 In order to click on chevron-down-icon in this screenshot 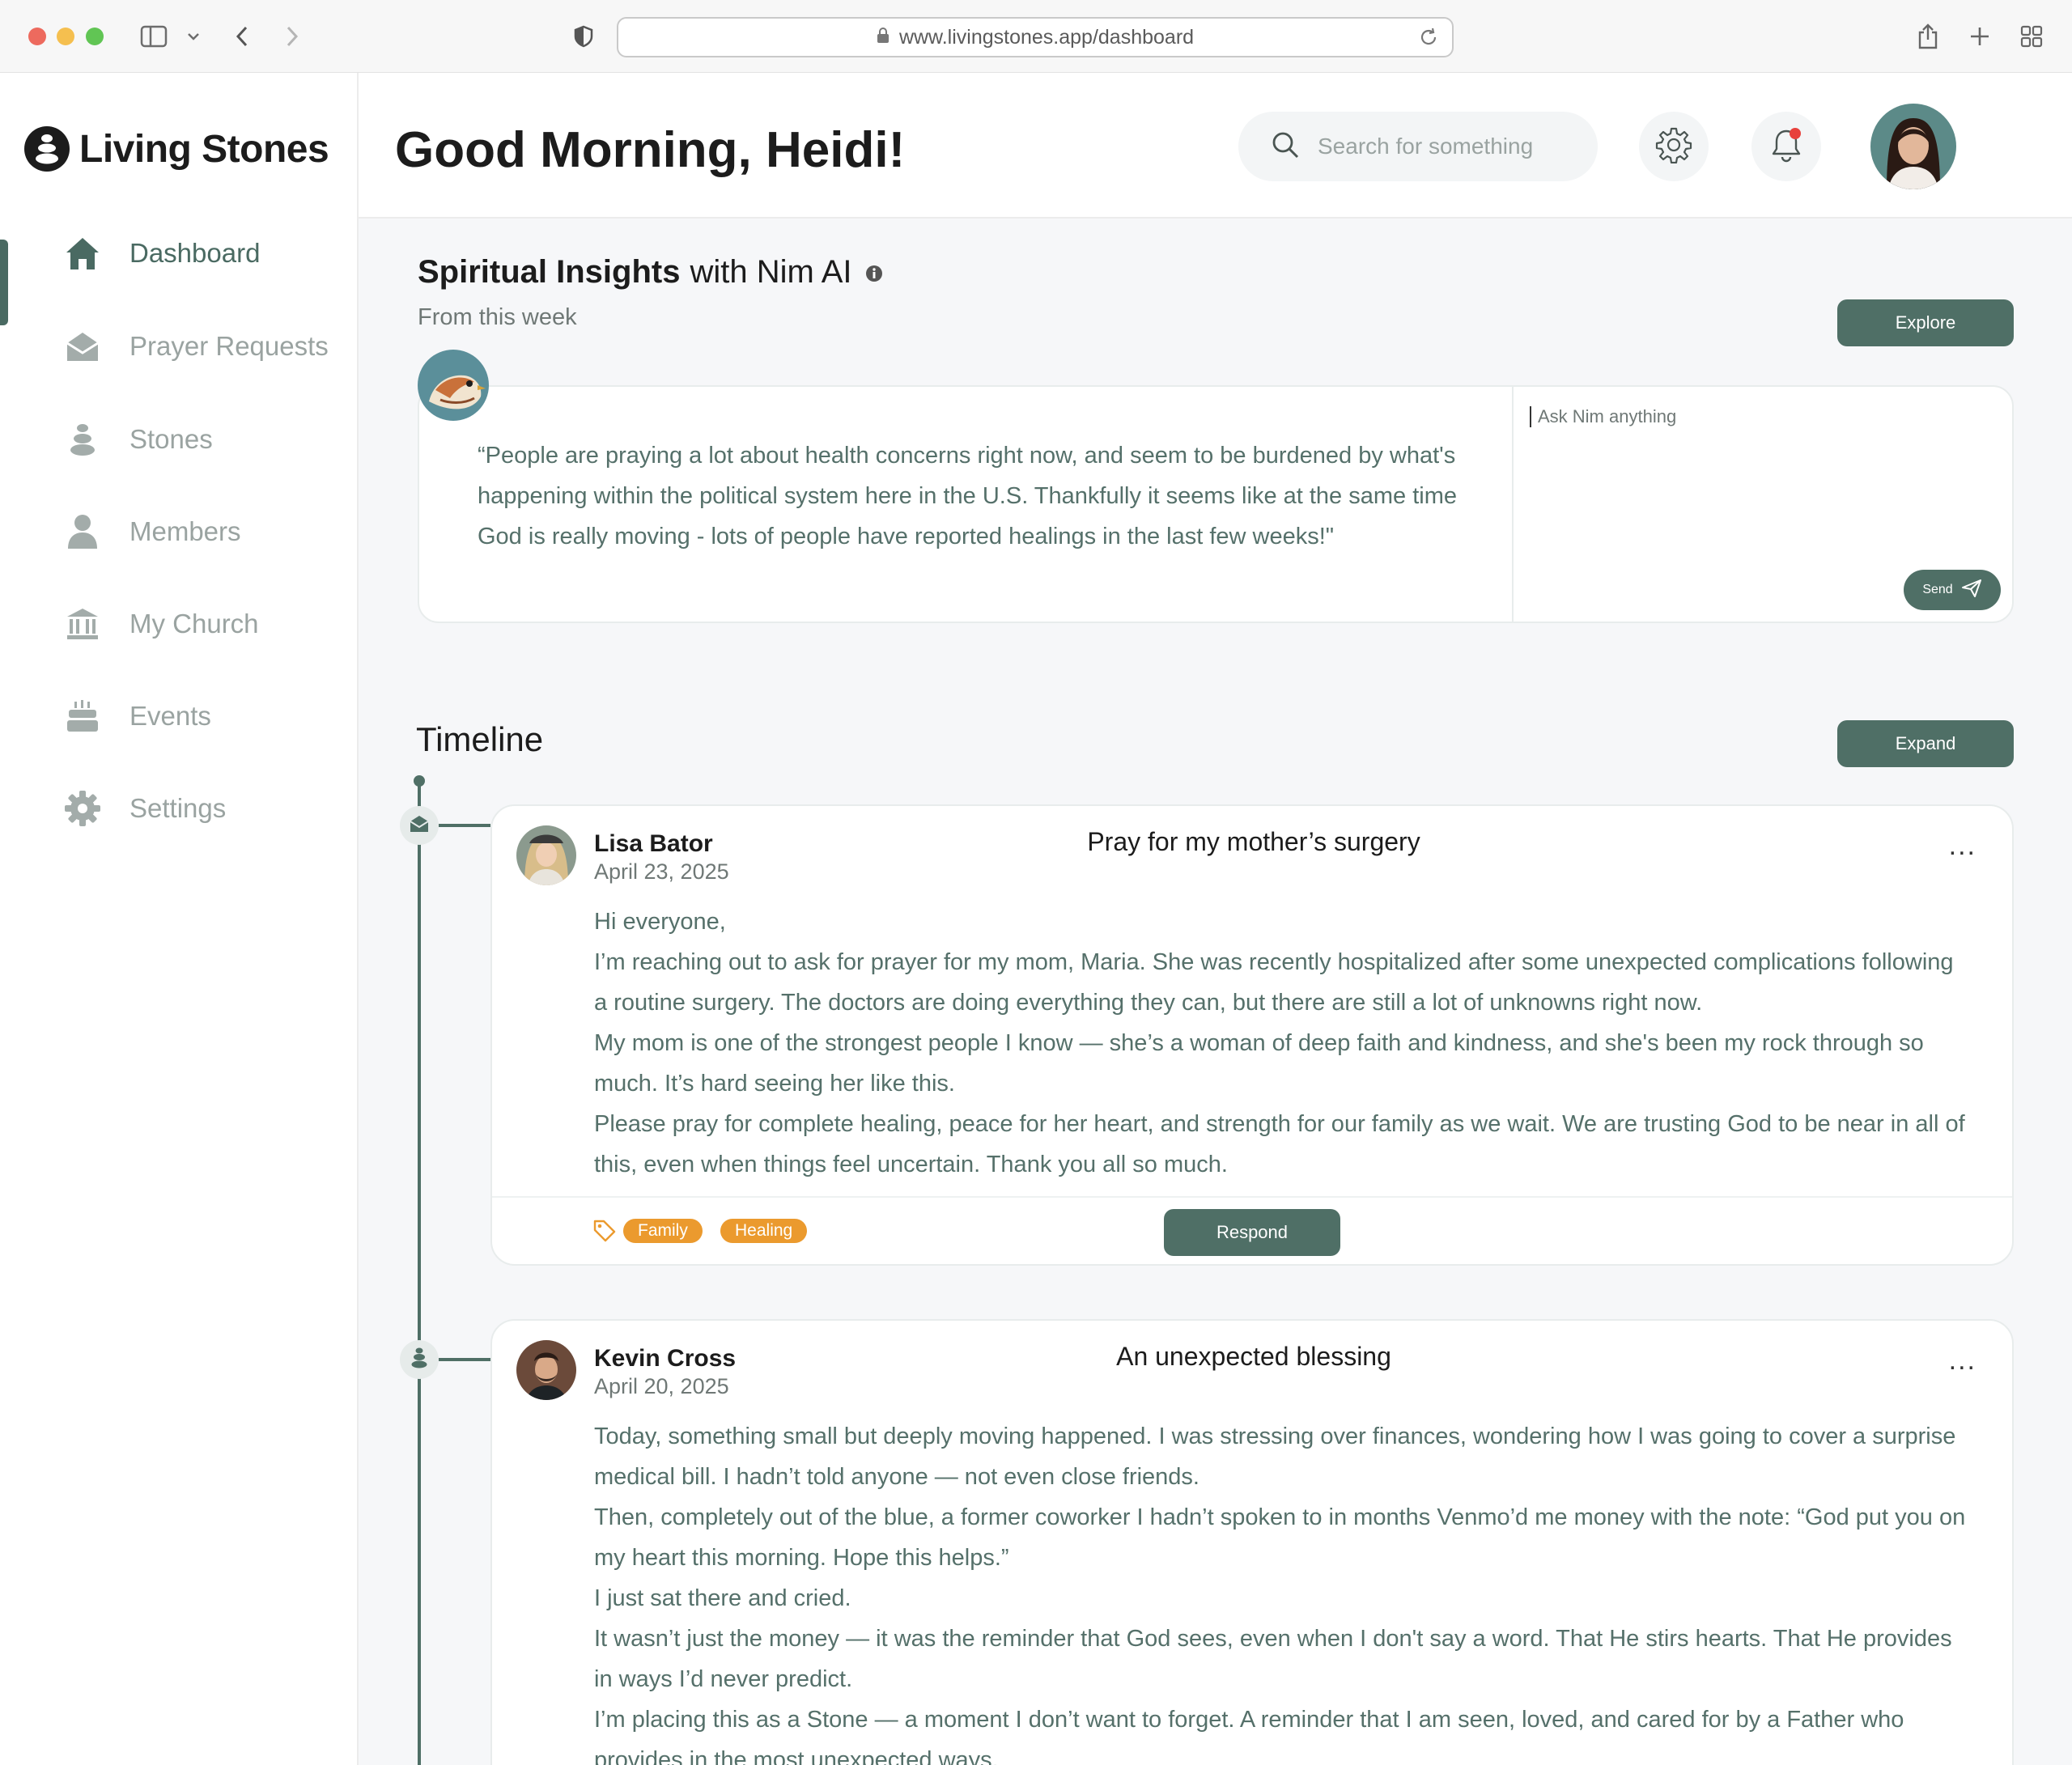, I will do `click(193, 36)`.